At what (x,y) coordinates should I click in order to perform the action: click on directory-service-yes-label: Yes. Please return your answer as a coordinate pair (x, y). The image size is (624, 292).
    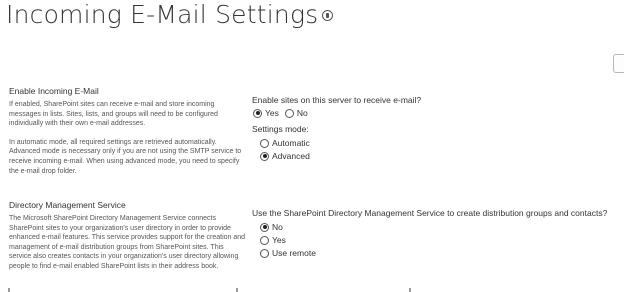
    Looking at the image, I should click on (279, 240).